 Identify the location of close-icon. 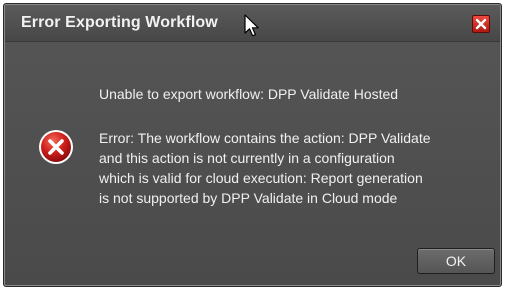
(481, 24).